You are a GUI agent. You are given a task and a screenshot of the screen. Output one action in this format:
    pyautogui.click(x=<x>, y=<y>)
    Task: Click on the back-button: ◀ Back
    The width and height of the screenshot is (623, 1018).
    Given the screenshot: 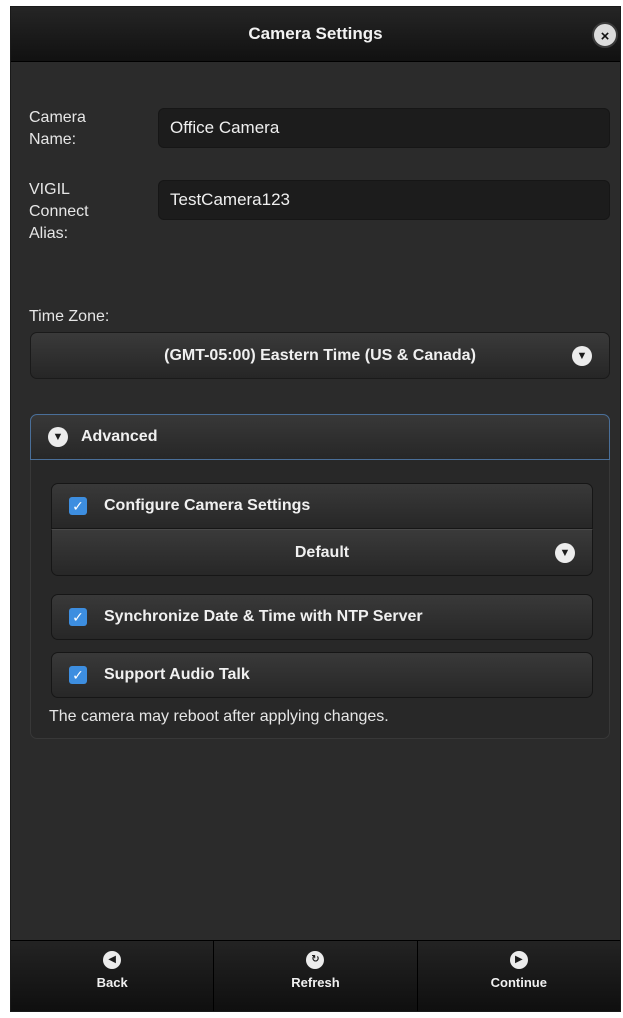 What is the action you would take?
    pyautogui.click(x=113, y=976)
    